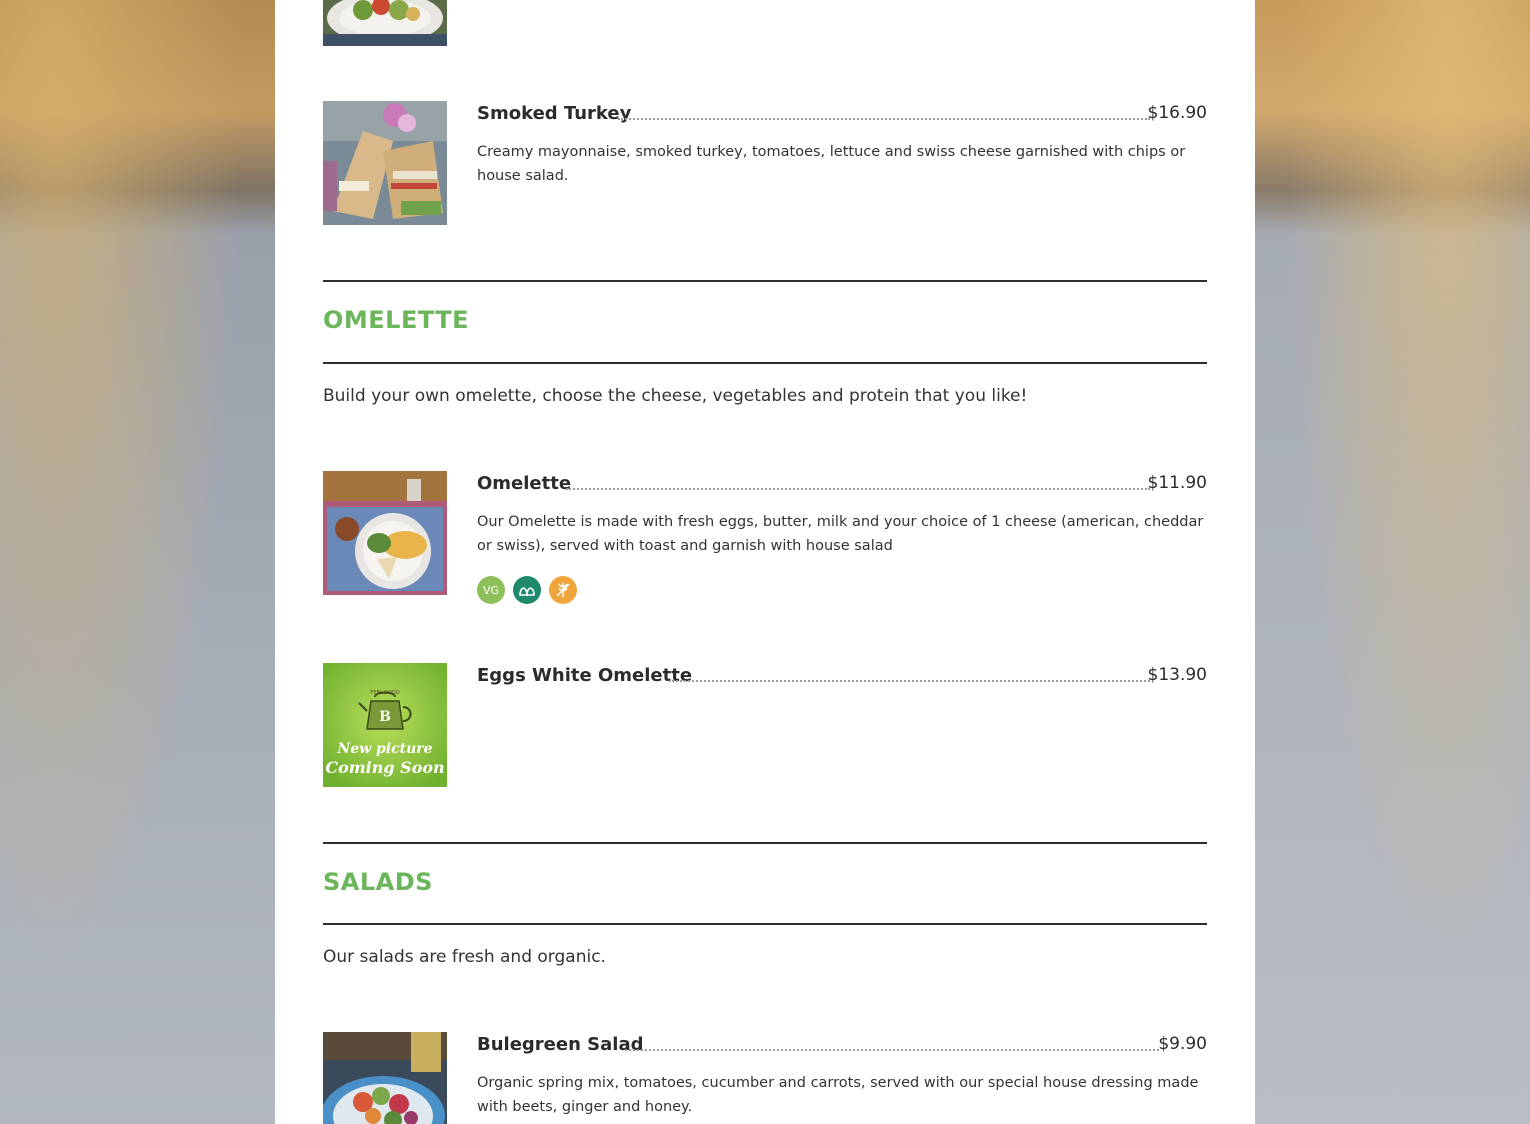  What do you see at coordinates (527, 590) in the screenshot?
I see `vegan-leaf-icon` at bounding box center [527, 590].